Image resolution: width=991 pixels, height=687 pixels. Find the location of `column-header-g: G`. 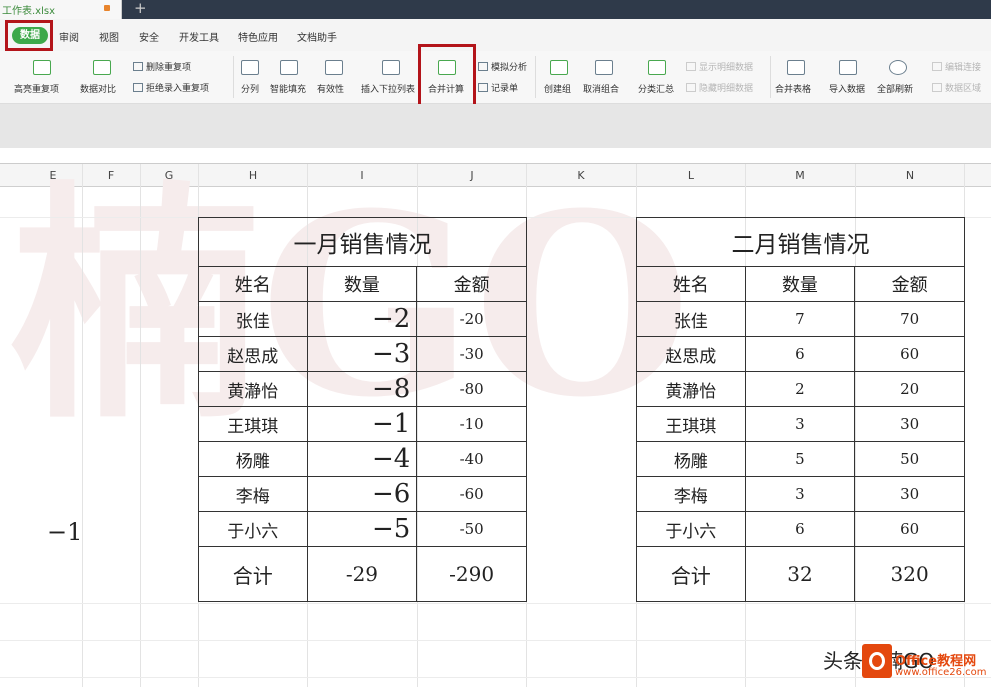

column-header-g: G is located at coordinates (169, 175).